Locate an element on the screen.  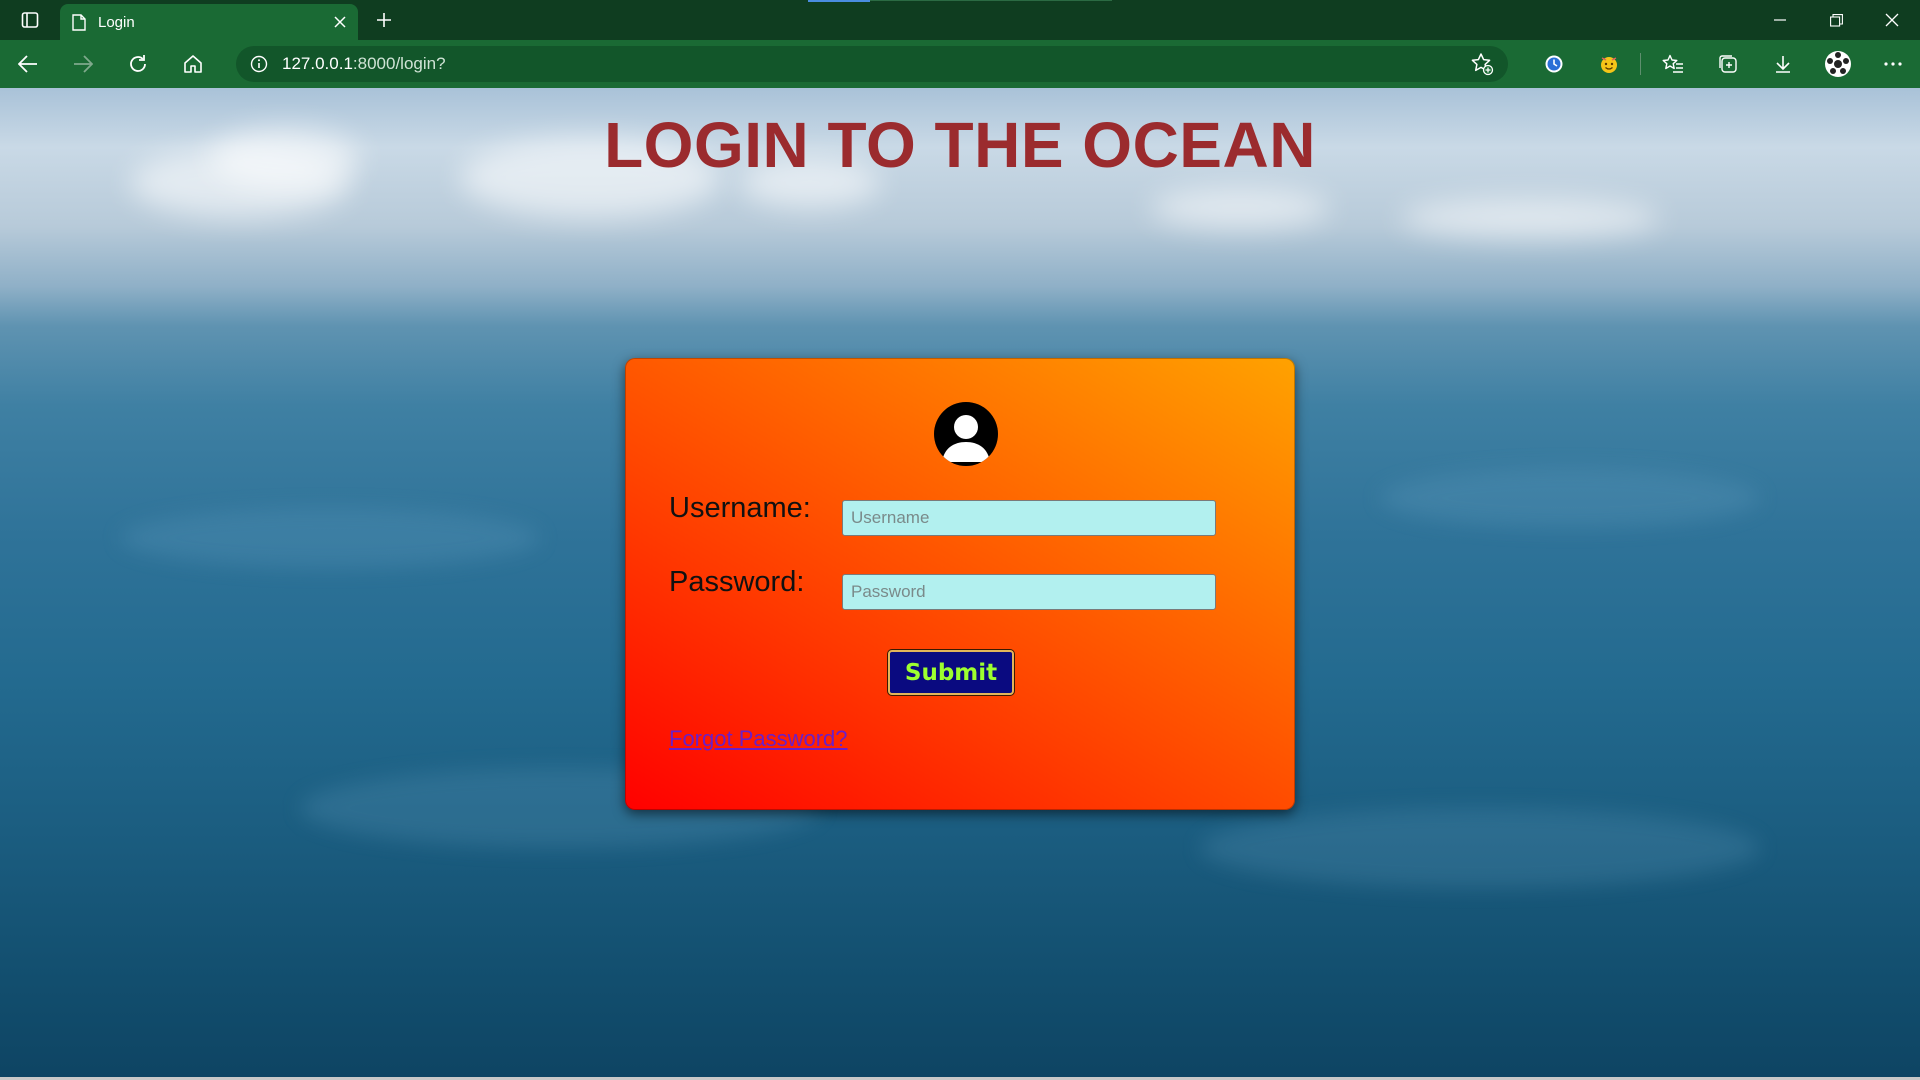
address-bar: 127.0.0.1:8000/login? is located at coordinates (872, 64).